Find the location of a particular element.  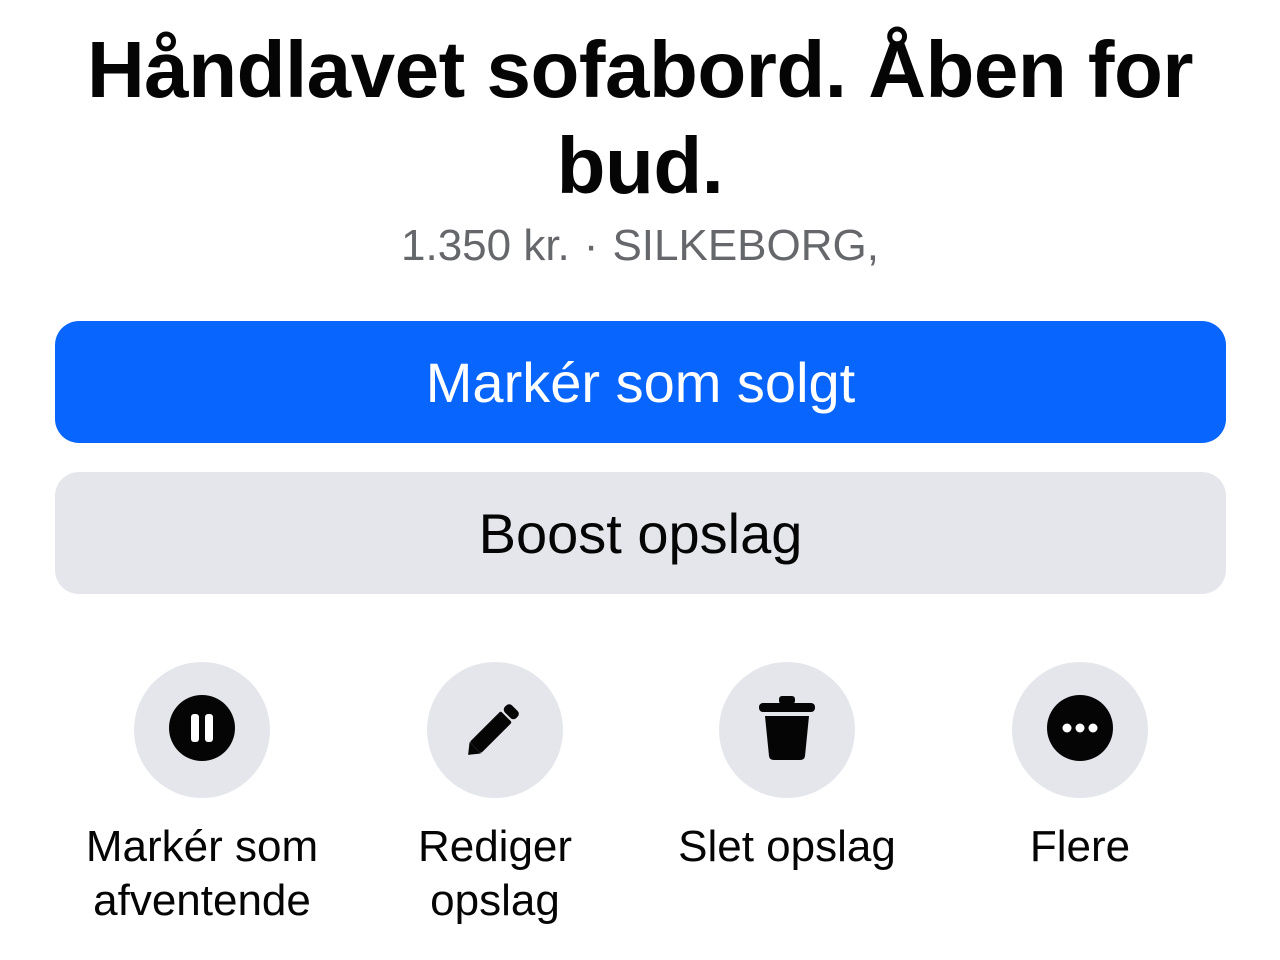

pencil-icon is located at coordinates (495, 730).